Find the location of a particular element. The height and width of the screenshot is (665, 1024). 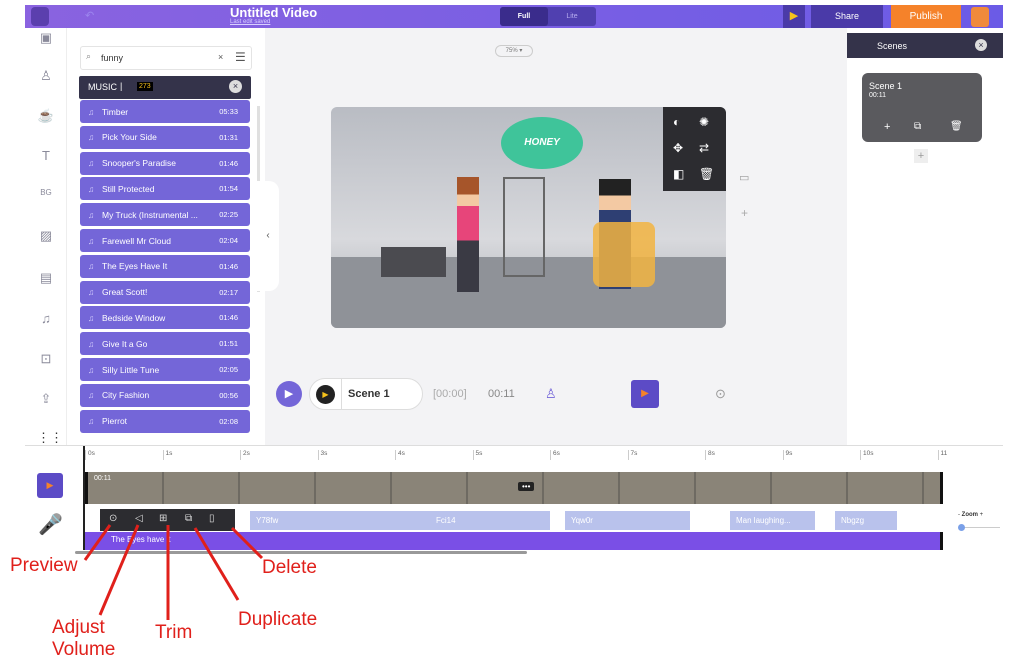

annotation-volume: Adjust Volume is located at coordinates (84, 638).